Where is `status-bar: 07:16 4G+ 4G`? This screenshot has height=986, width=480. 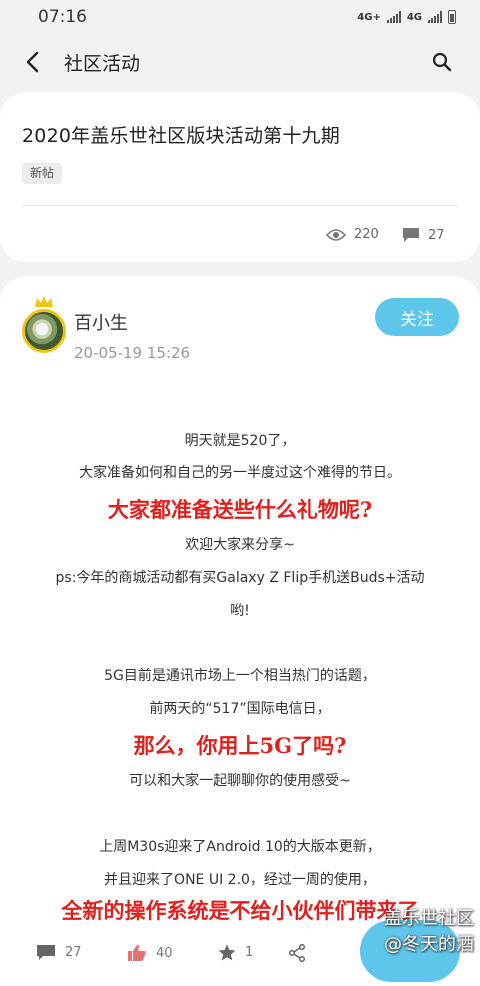
status-bar: 07:16 4G+ 4G is located at coordinates (240, 17).